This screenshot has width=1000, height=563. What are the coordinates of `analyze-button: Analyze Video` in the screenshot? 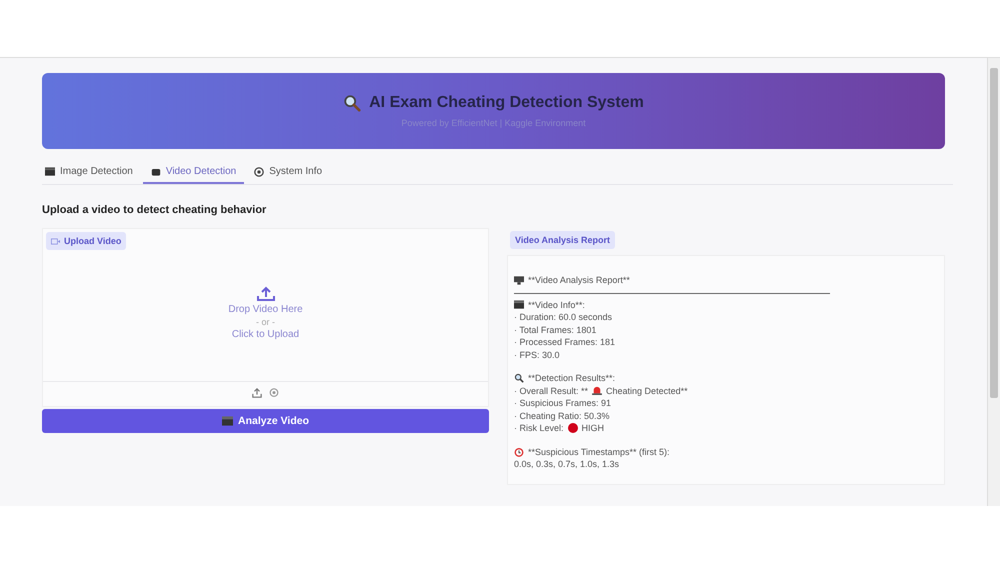 It's located at (265, 421).